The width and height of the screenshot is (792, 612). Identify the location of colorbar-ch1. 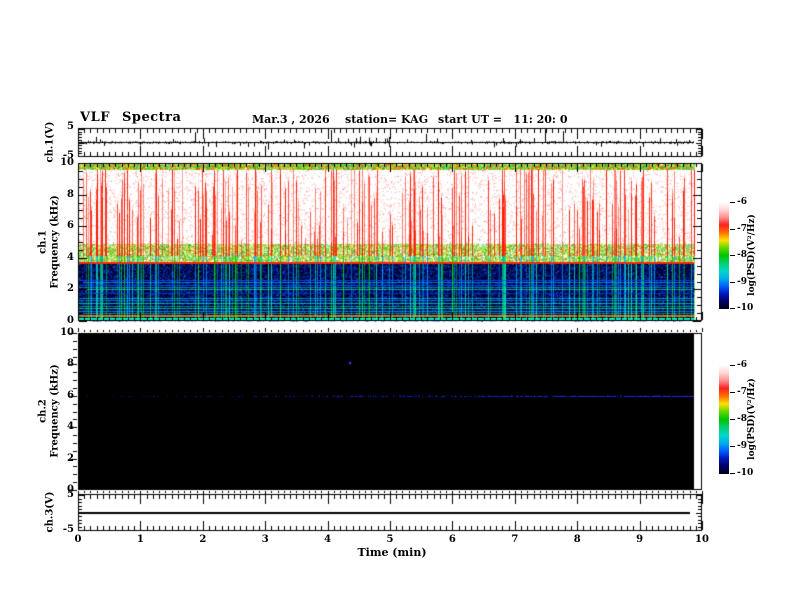
(724, 255).